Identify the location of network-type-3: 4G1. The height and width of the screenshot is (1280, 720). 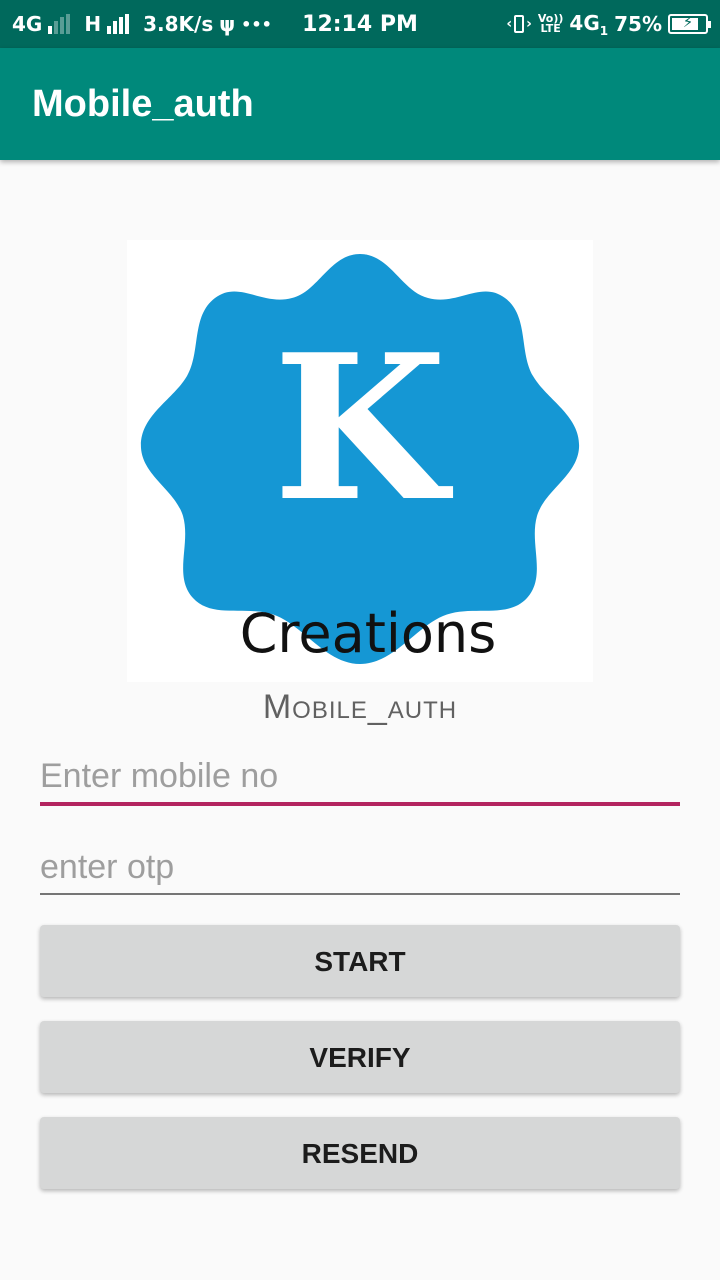
(588, 24).